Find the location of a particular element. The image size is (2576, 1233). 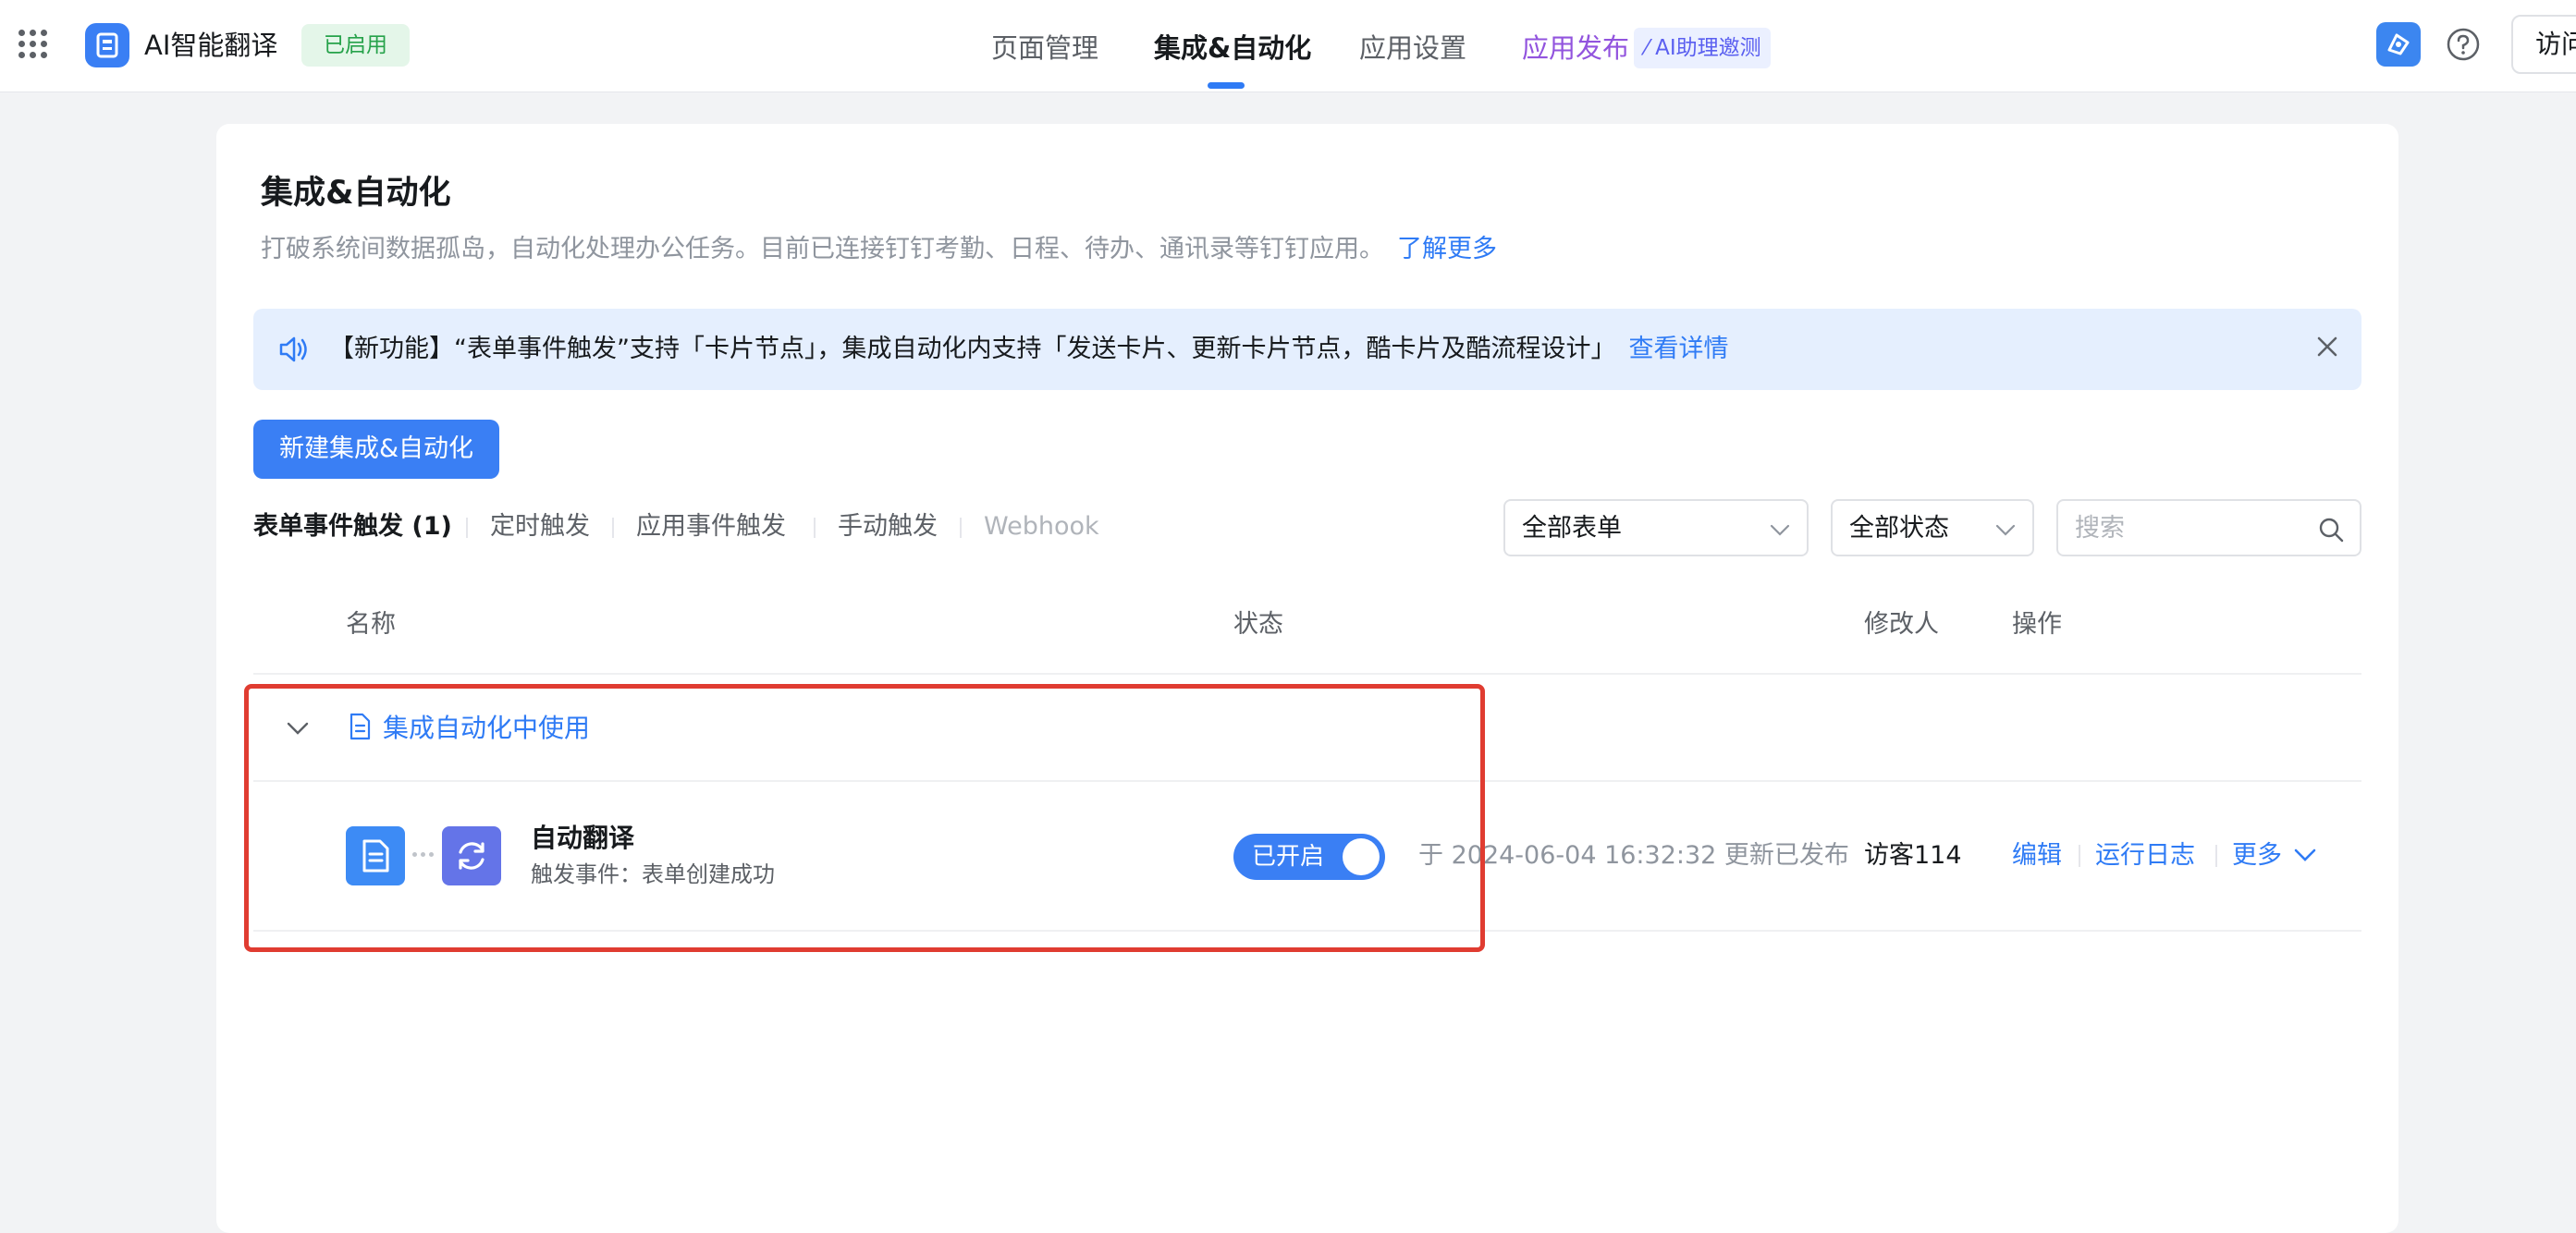

search-placeholder: 搜索 is located at coordinates (2100, 528).